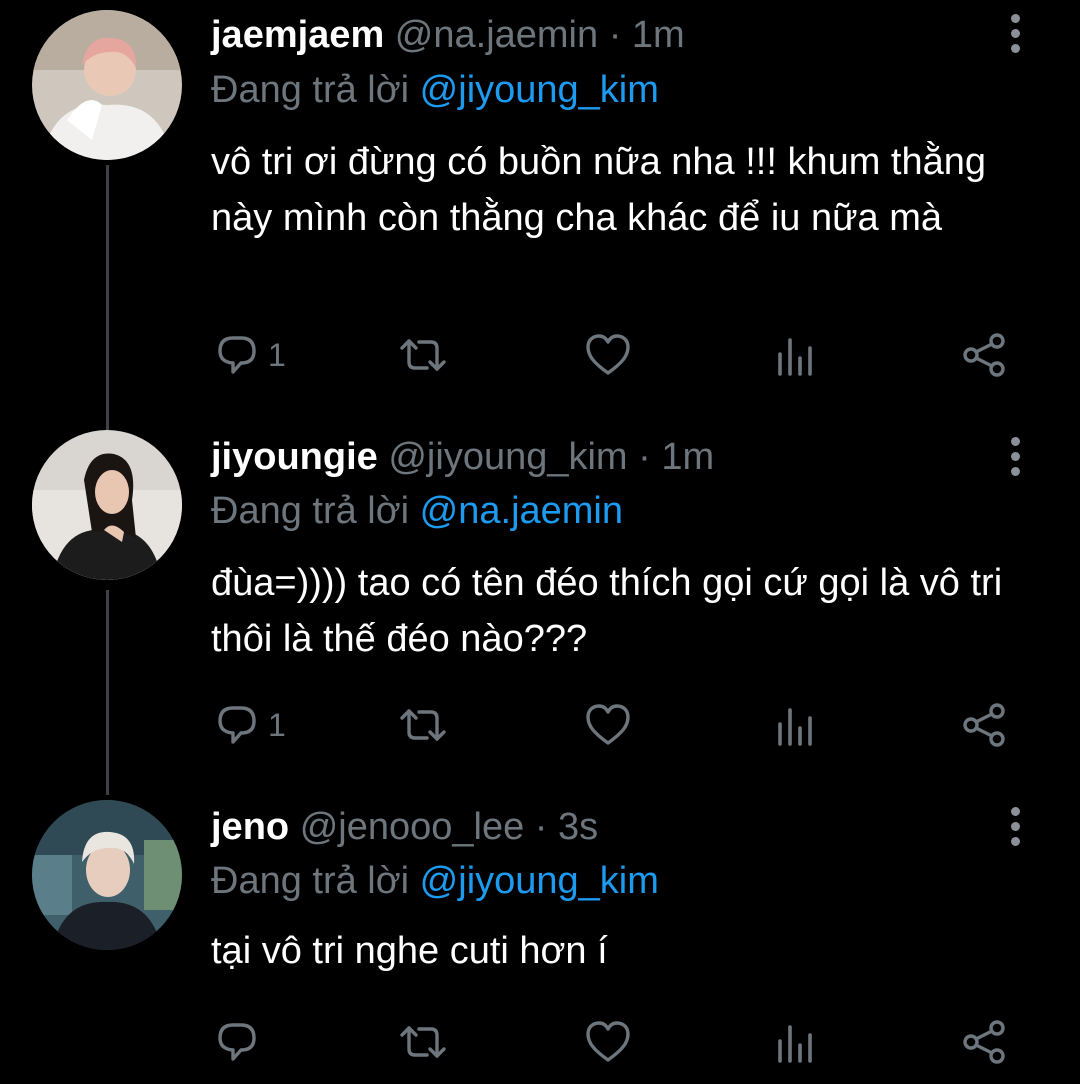 The image size is (1080, 1084). I want to click on display-name: jiyoungie, so click(294, 457).